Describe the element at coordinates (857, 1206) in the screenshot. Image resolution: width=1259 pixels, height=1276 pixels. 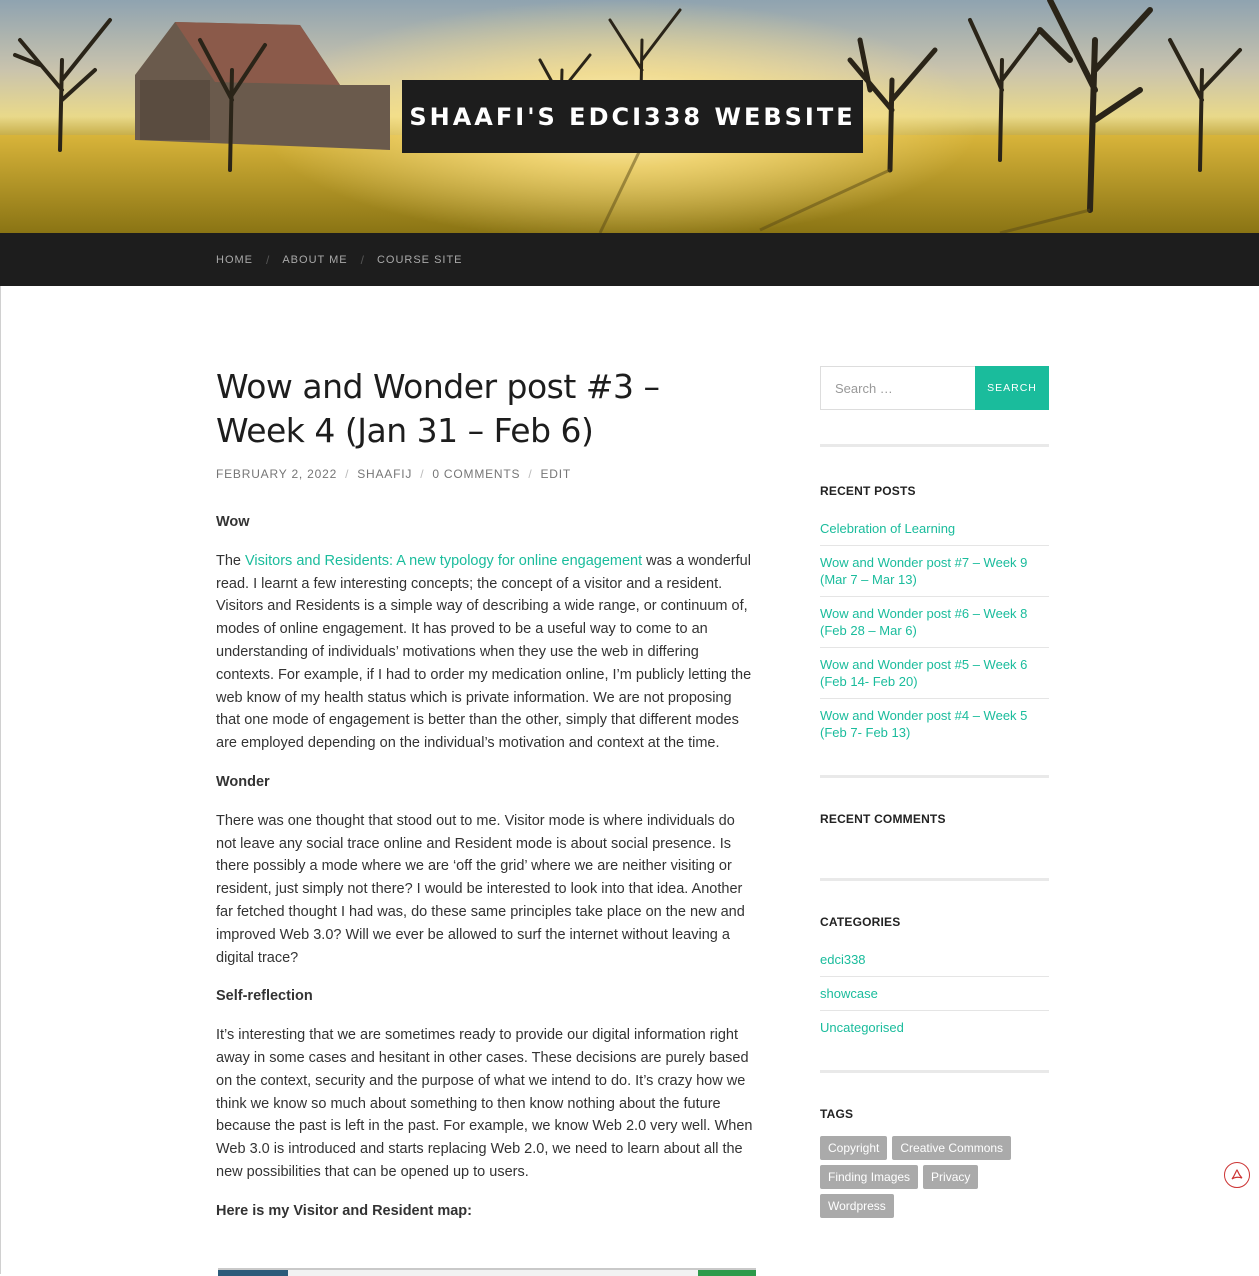
I see `tag-wordpress: Wordpress` at that location.